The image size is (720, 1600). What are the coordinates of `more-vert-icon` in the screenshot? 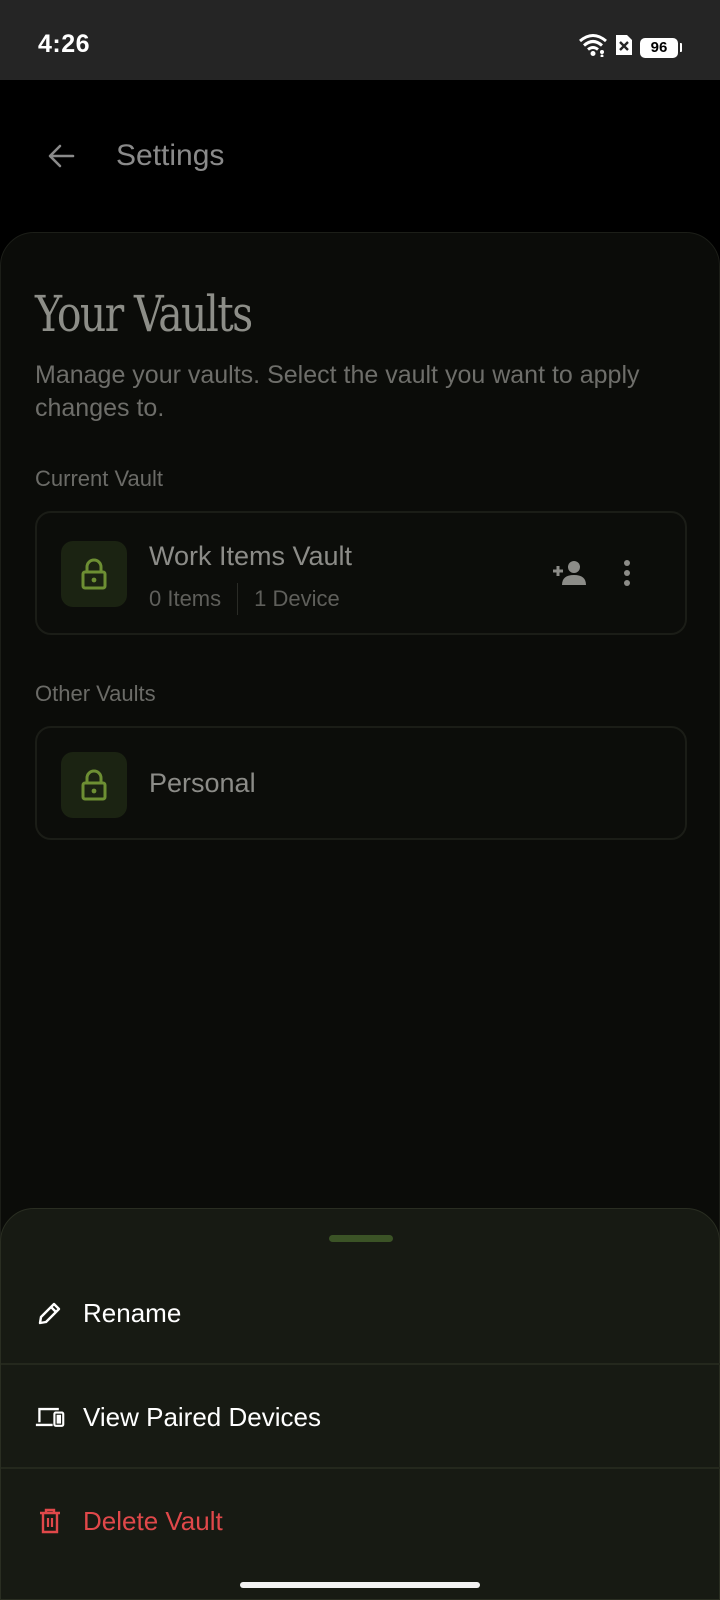 It's located at (627, 573).